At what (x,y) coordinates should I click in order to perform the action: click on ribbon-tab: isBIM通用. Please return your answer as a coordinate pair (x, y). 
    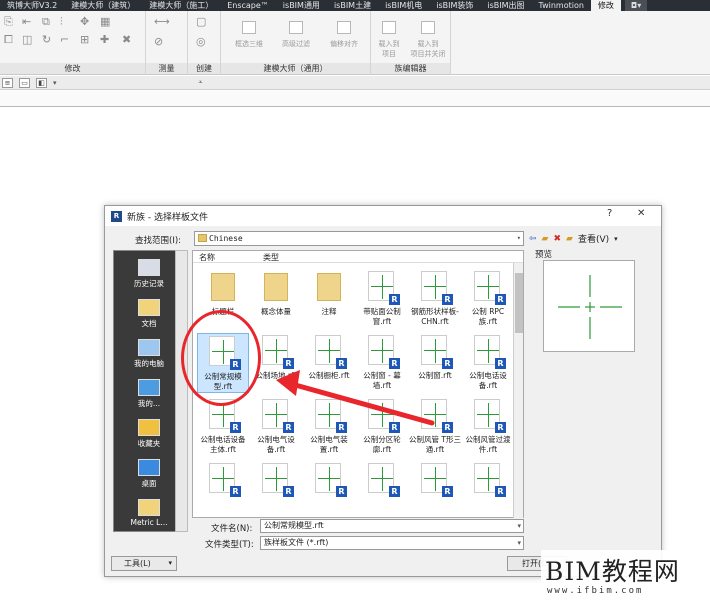
    Looking at the image, I should click on (301, 5).